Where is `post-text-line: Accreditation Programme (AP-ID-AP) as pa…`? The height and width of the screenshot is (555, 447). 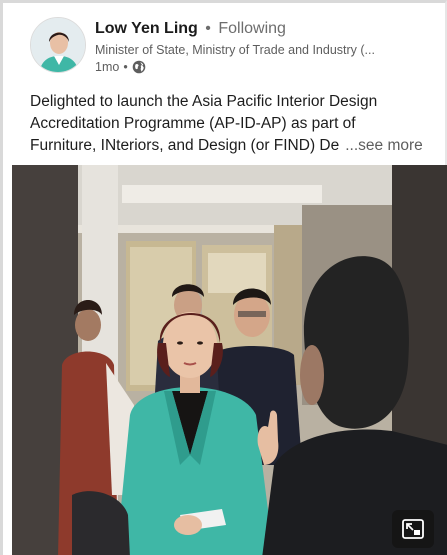
post-text-line: Accreditation Programme (AP-ID-AP) as pa… is located at coordinates (193, 123).